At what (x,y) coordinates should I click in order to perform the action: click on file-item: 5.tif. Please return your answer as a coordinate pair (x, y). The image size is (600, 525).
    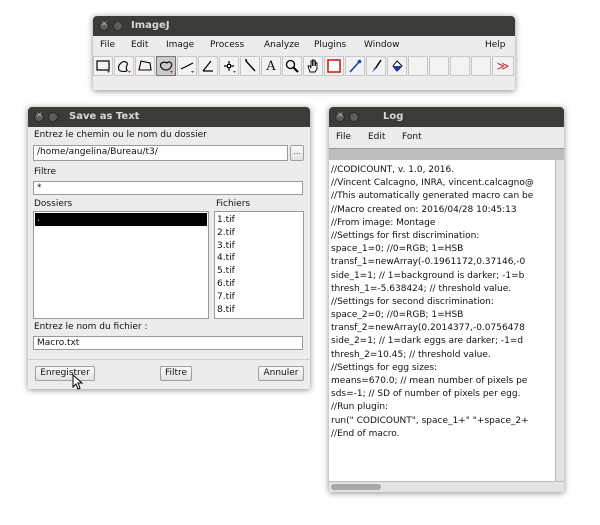
    Looking at the image, I should click on (259, 271).